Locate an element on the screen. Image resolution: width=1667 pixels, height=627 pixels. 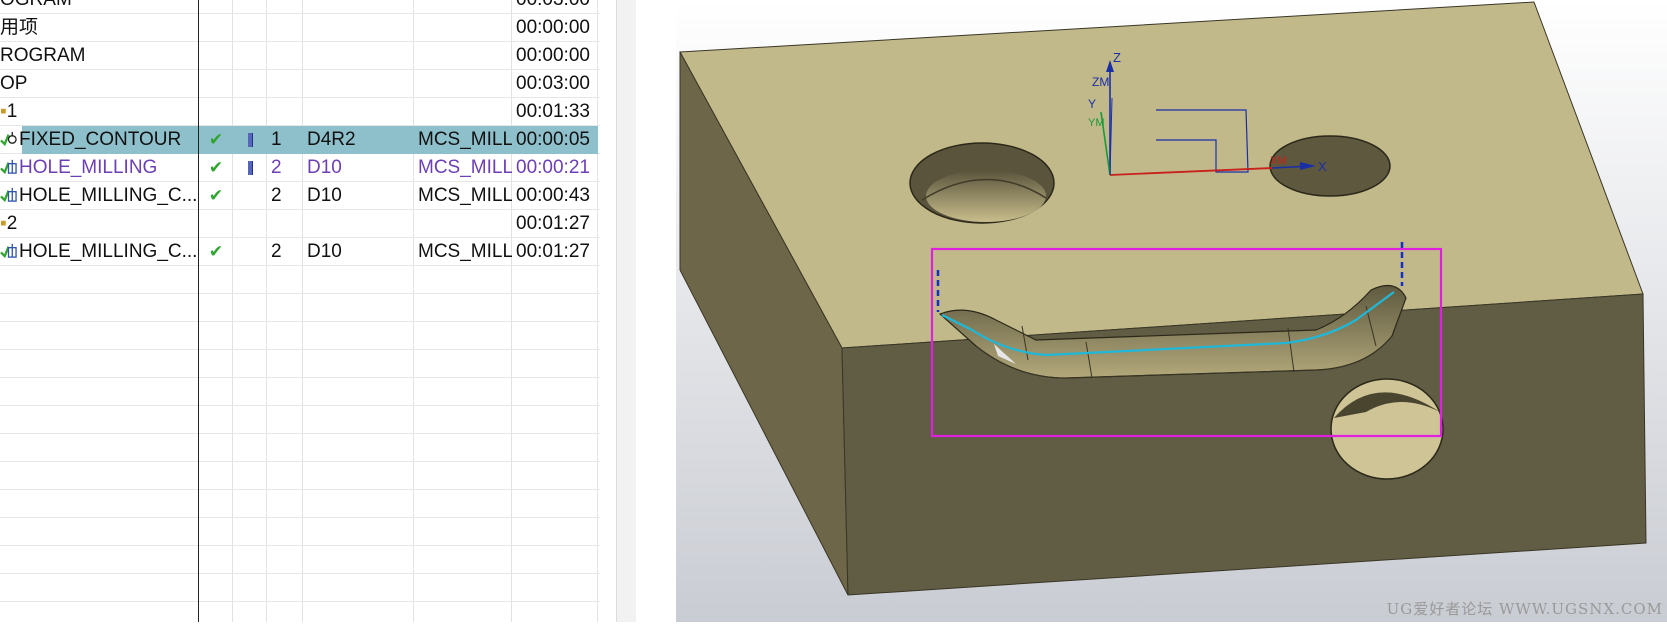
tree-row-group-1: ▪1 00:01:33 is located at coordinates (300, 112).